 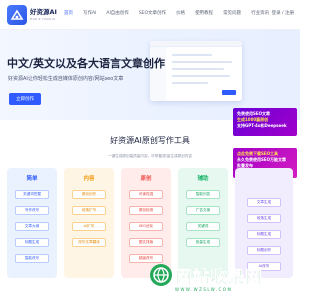 What do you see at coordinates (283, 13) in the screenshot?
I see `login-register-link: 登录 / 注册` at bounding box center [283, 13].